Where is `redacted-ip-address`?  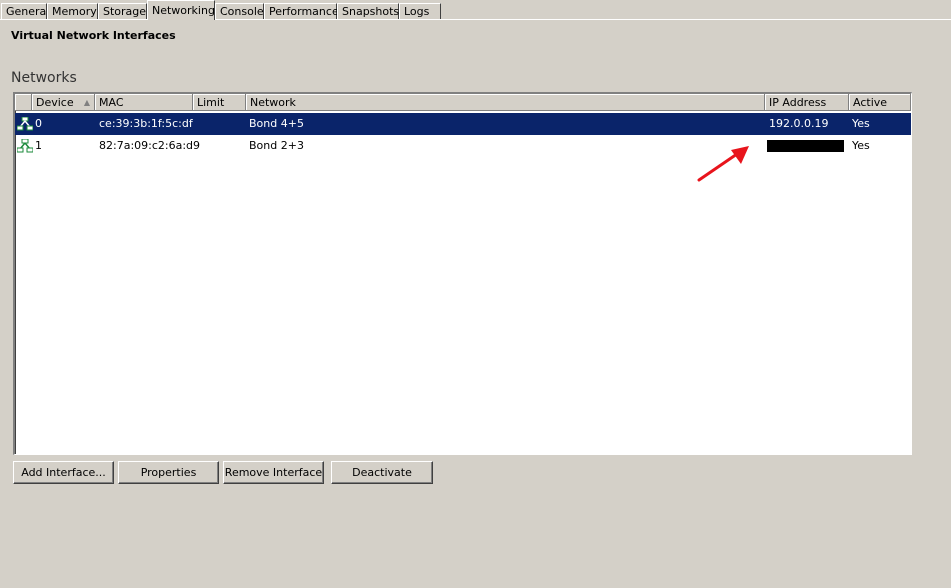 redacted-ip-address is located at coordinates (805, 146).